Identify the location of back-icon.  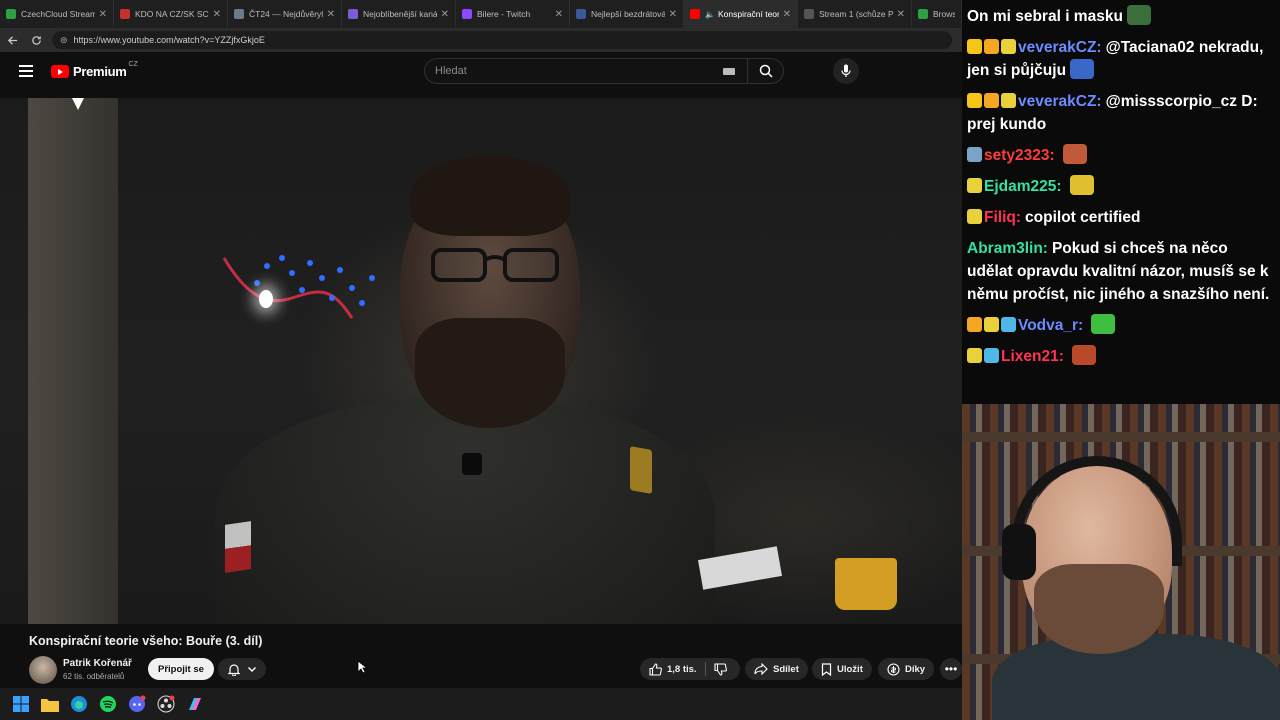
(12, 40).